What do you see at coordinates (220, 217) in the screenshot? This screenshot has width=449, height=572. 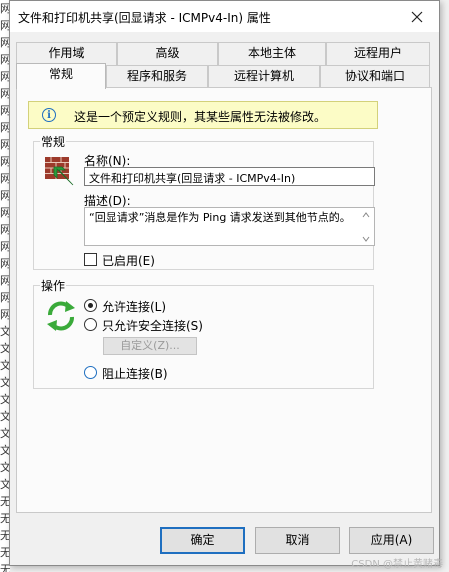 I see `description-text: “回显请求”消息是作为 Ping 请求发送到其他节点的。` at bounding box center [220, 217].